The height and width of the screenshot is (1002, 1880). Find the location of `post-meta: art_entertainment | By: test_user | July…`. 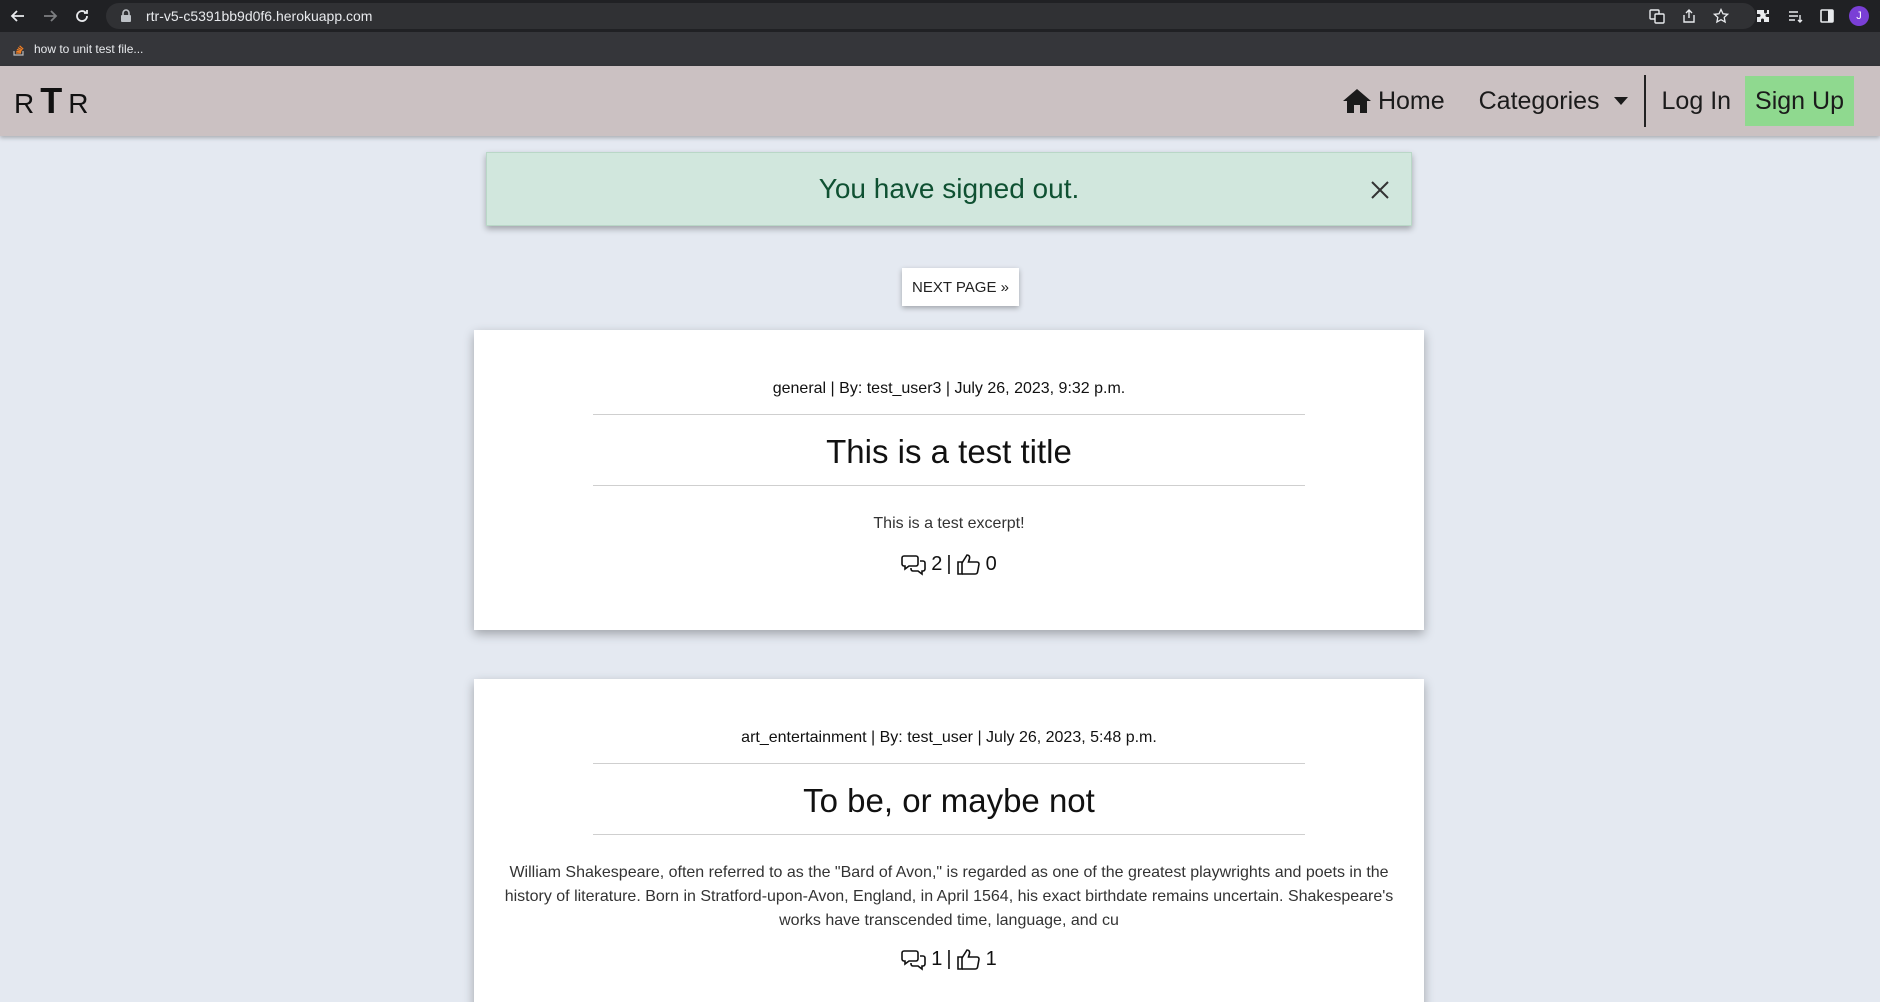

post-meta: art_entertainment | By: test_user | July… is located at coordinates (949, 737).